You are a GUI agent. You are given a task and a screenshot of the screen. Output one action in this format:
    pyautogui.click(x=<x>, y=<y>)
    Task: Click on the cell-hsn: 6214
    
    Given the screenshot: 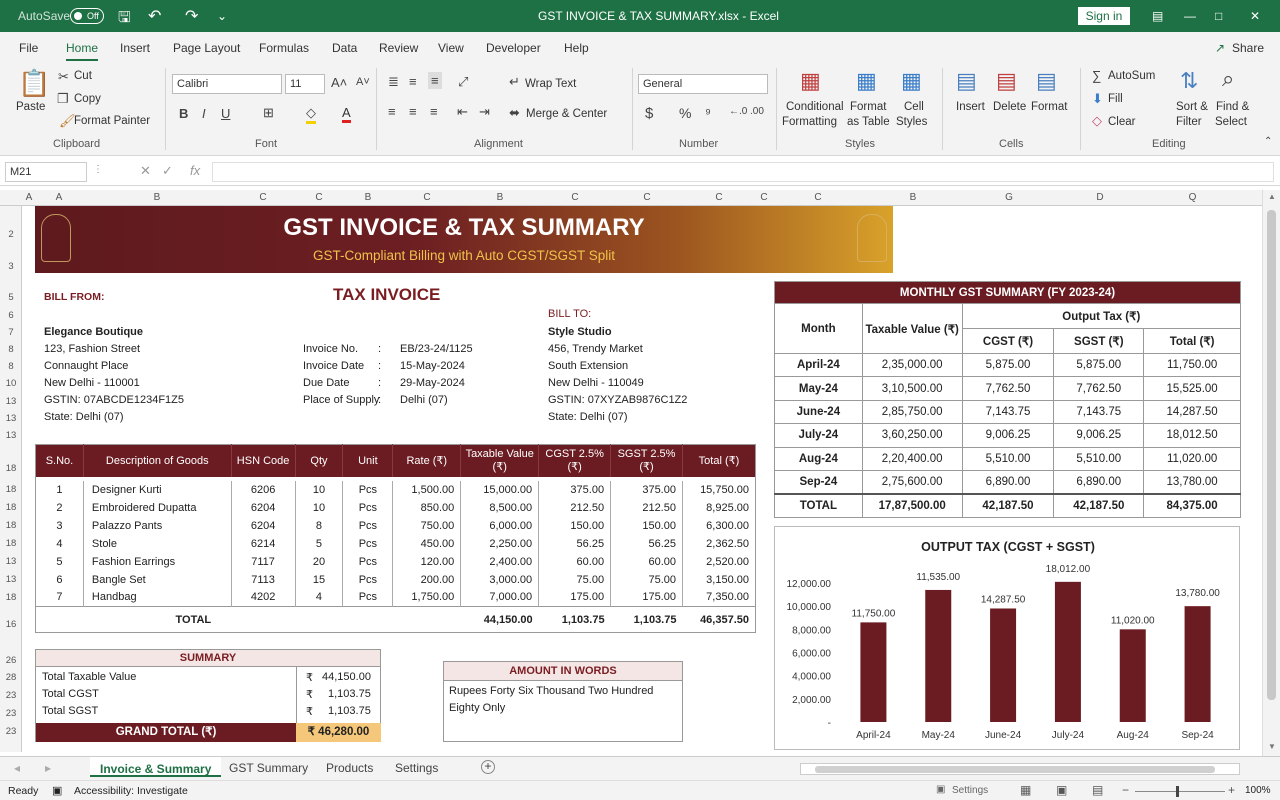 What is the action you would take?
    pyautogui.click(x=263, y=543)
    